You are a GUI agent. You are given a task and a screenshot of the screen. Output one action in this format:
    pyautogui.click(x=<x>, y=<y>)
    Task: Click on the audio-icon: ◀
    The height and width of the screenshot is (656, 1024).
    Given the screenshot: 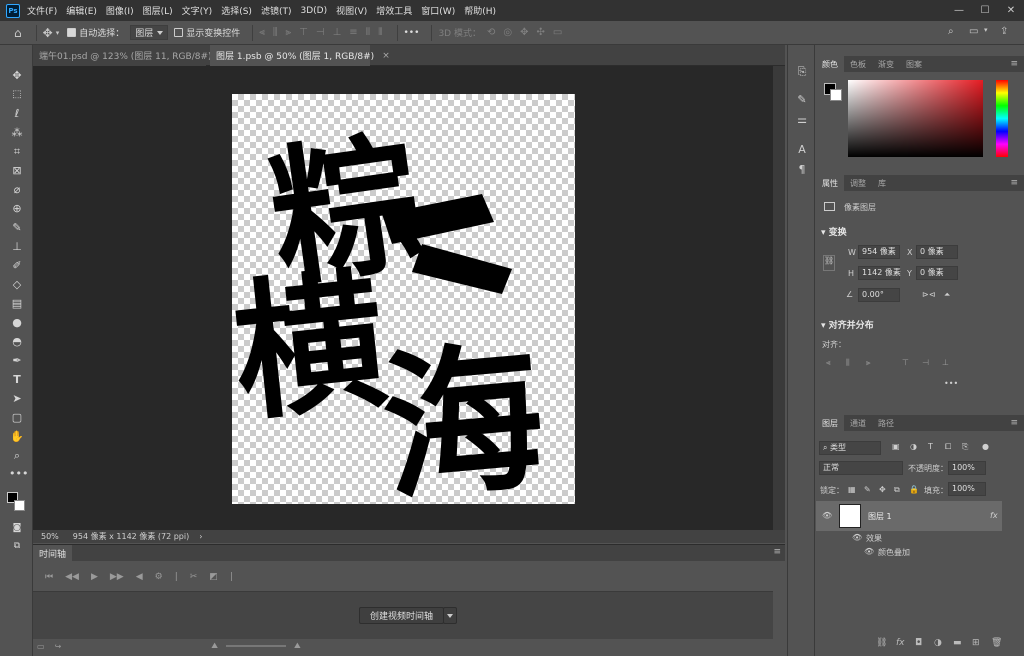 What is the action you would take?
    pyautogui.click(x=139, y=577)
    